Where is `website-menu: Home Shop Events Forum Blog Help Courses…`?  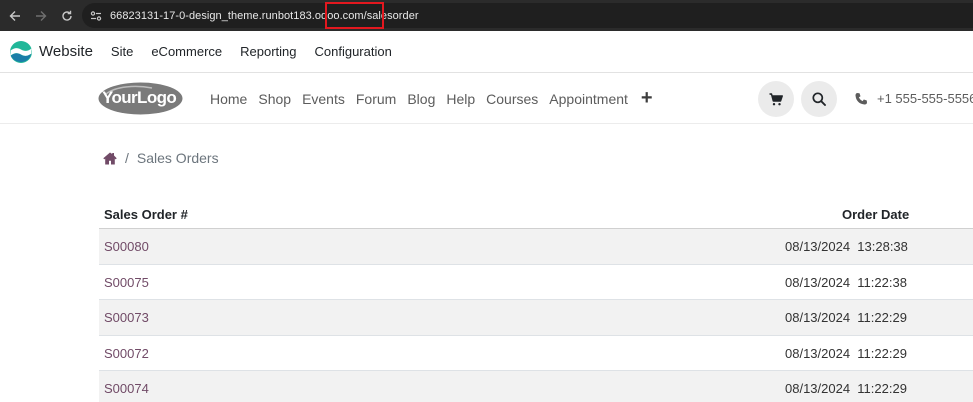 website-menu: Home Shop Events Forum Blog Help Courses… is located at coordinates (431, 98).